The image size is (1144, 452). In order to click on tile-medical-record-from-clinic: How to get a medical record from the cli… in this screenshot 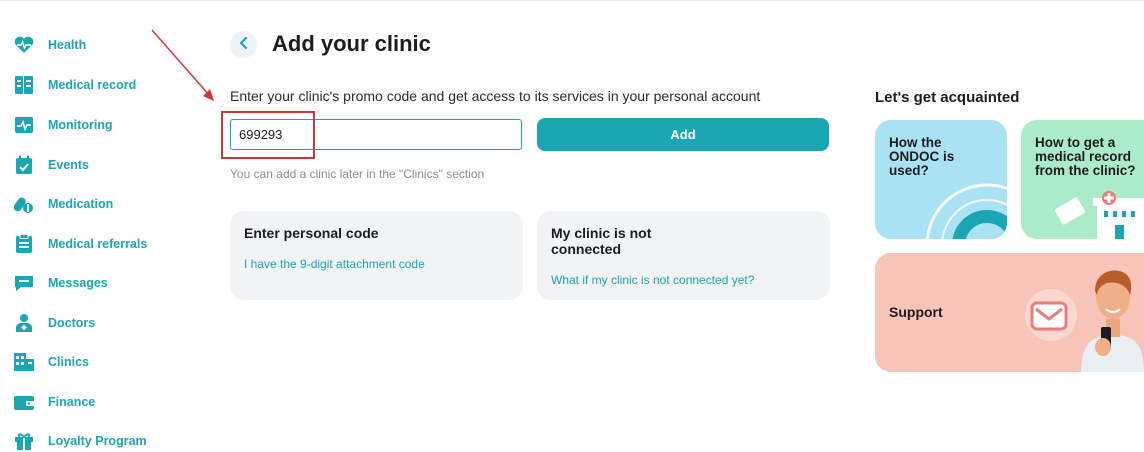, I will do `click(1082, 179)`.